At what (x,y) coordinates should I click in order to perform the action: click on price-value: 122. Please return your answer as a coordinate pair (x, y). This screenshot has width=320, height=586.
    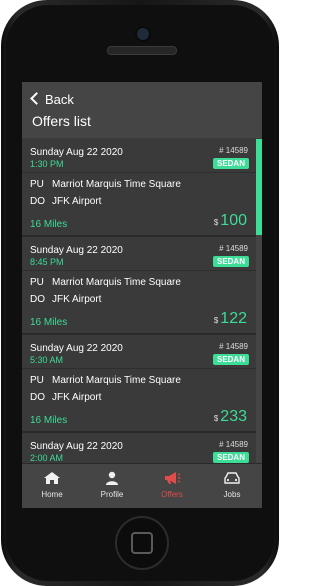
    Looking at the image, I should click on (233, 318).